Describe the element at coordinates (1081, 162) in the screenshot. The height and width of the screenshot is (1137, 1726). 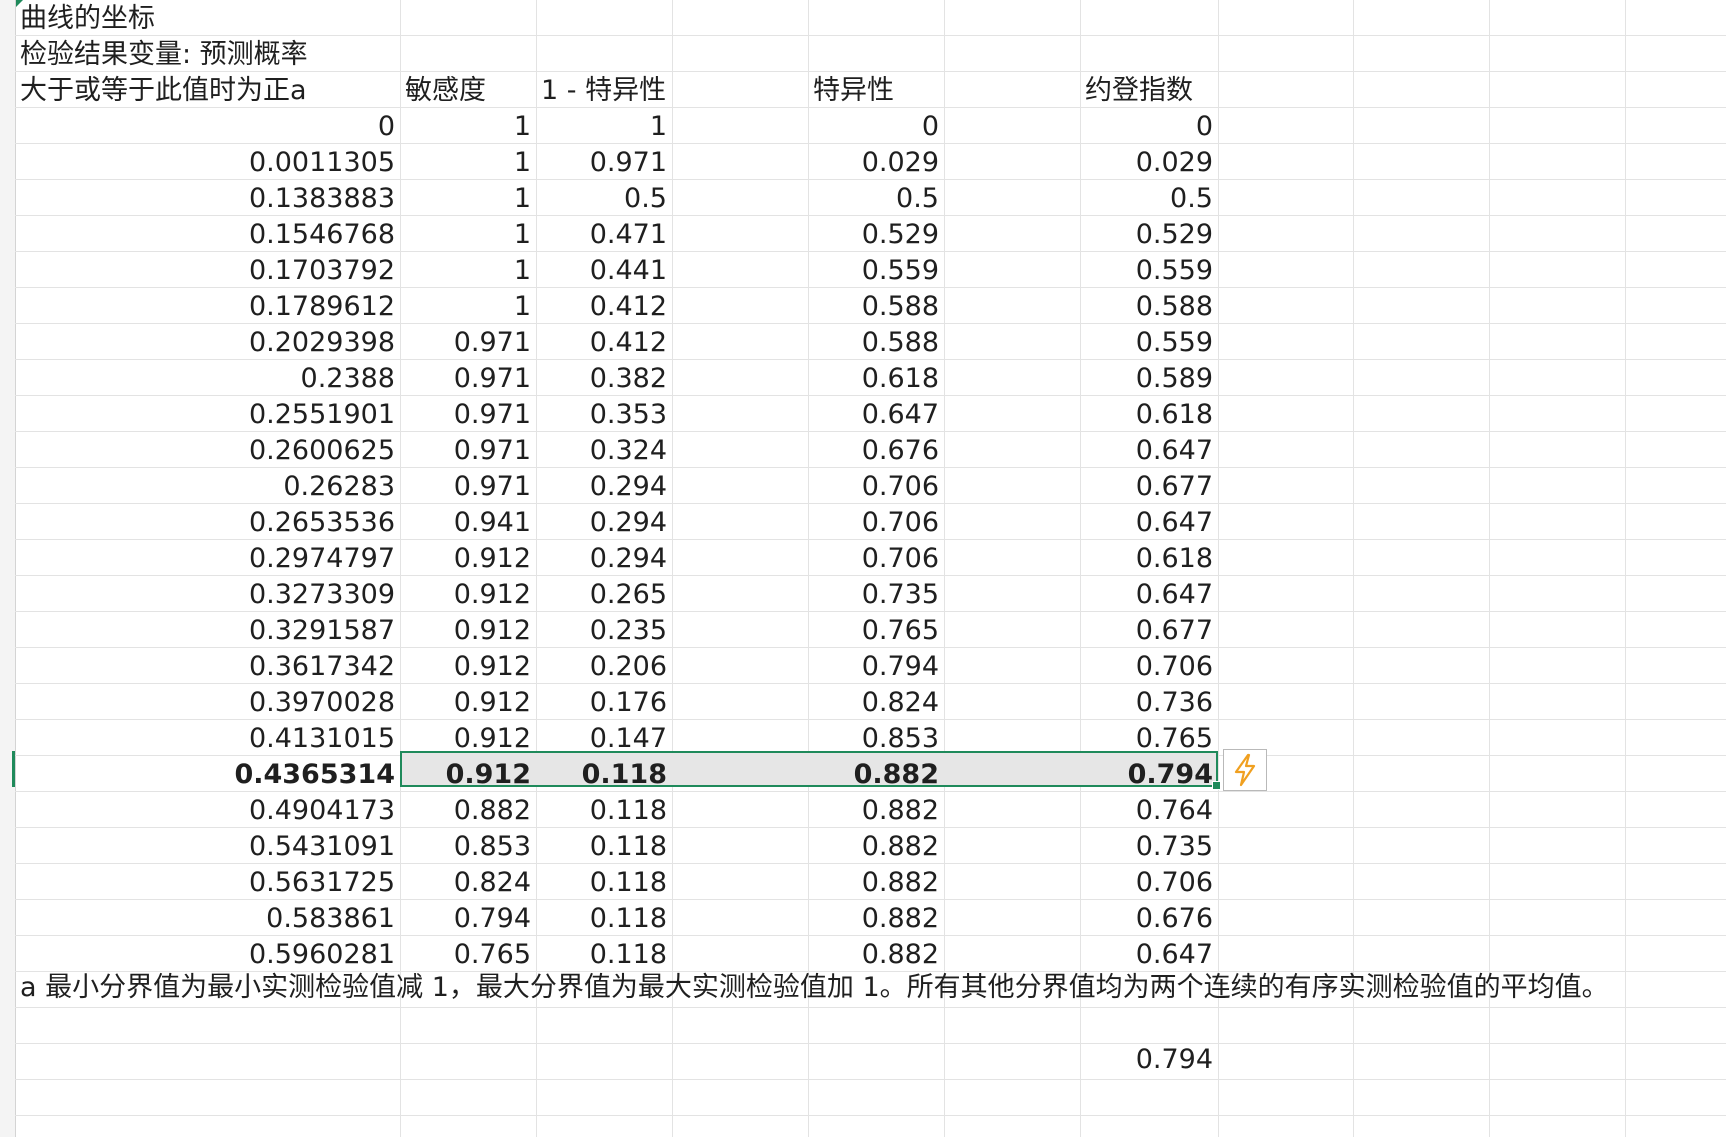
I see `youden-index-cell: 0.029` at that location.